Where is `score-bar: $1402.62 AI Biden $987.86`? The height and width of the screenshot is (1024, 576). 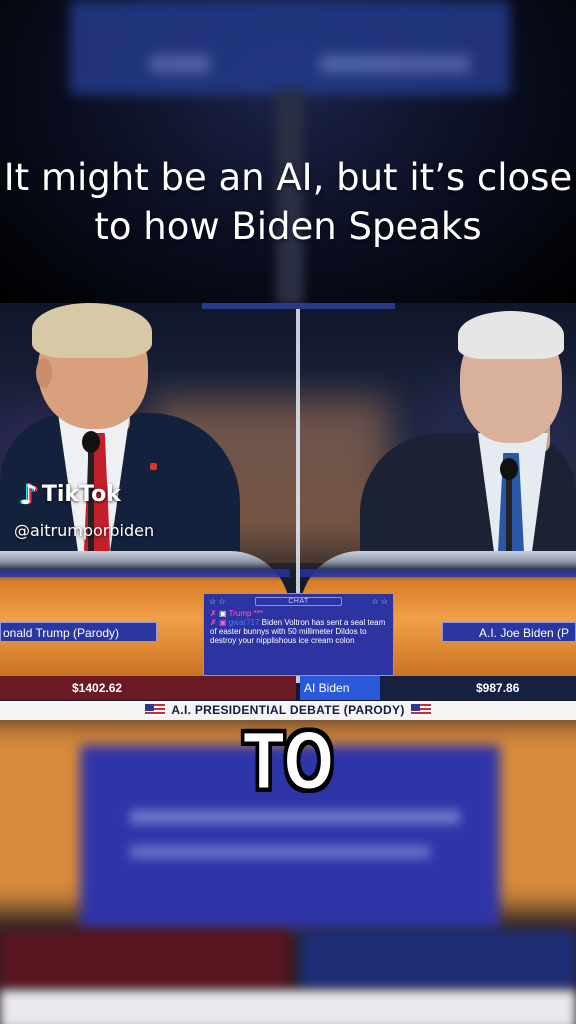 score-bar: $1402.62 AI Biden $987.86 is located at coordinates (288, 688).